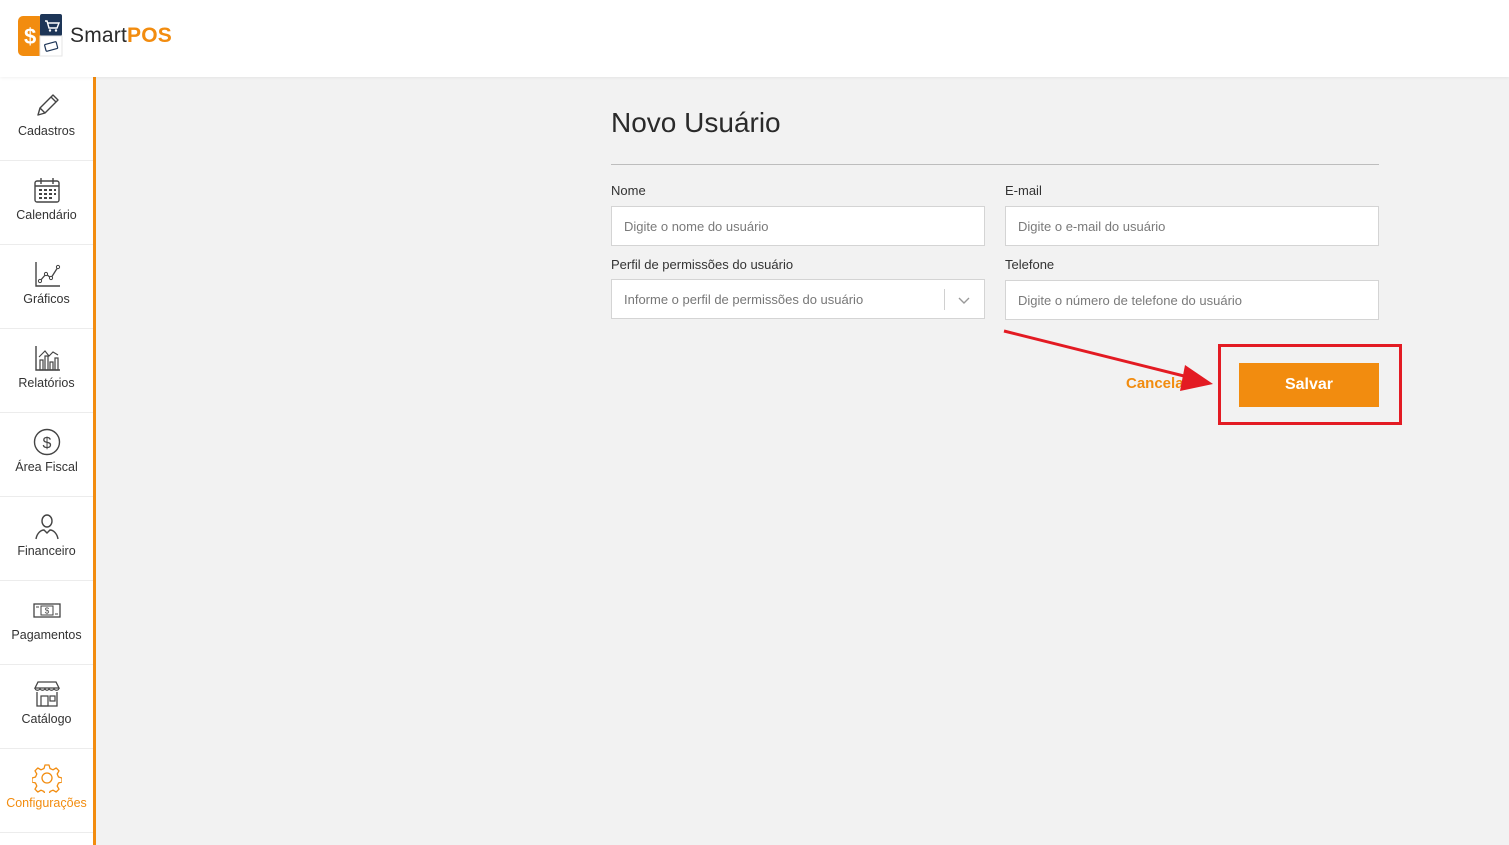 Image resolution: width=1509 pixels, height=845 pixels. Describe the element at coordinates (628, 190) in the screenshot. I see `name-label: Nome` at that location.